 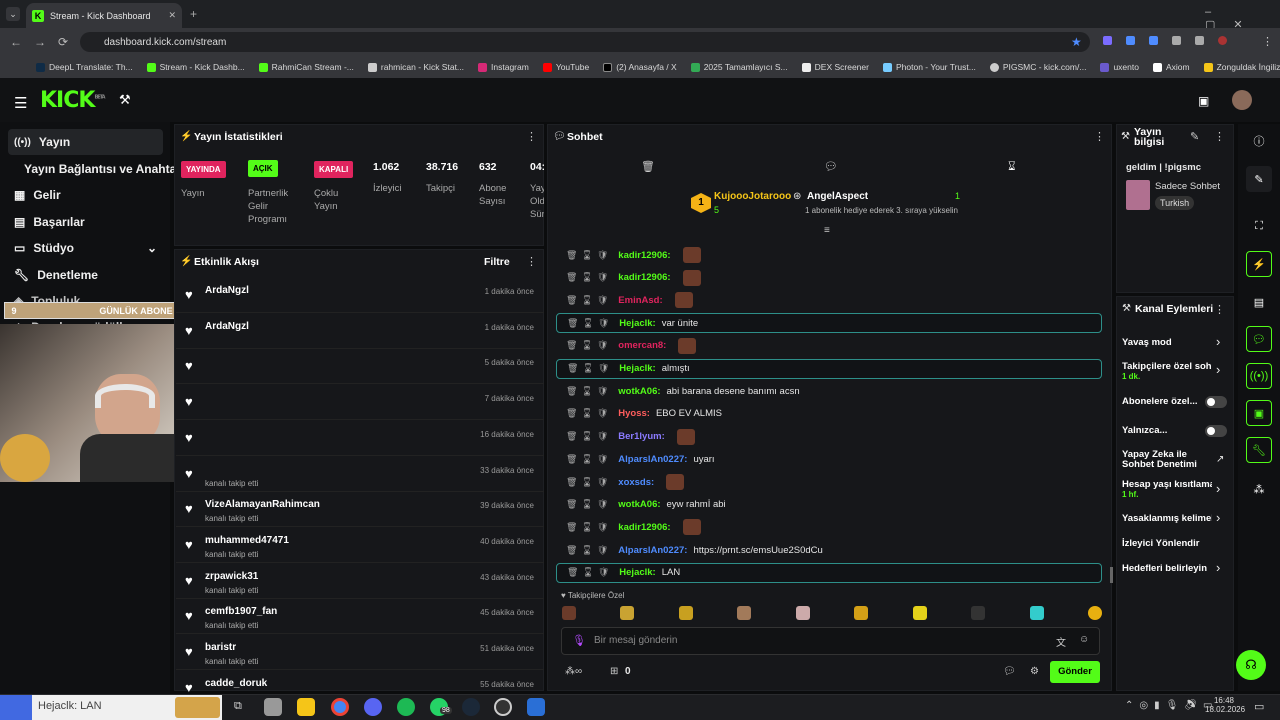 What do you see at coordinates (827, 230) in the screenshot?
I see `collapse-icon: ≡` at bounding box center [827, 230].